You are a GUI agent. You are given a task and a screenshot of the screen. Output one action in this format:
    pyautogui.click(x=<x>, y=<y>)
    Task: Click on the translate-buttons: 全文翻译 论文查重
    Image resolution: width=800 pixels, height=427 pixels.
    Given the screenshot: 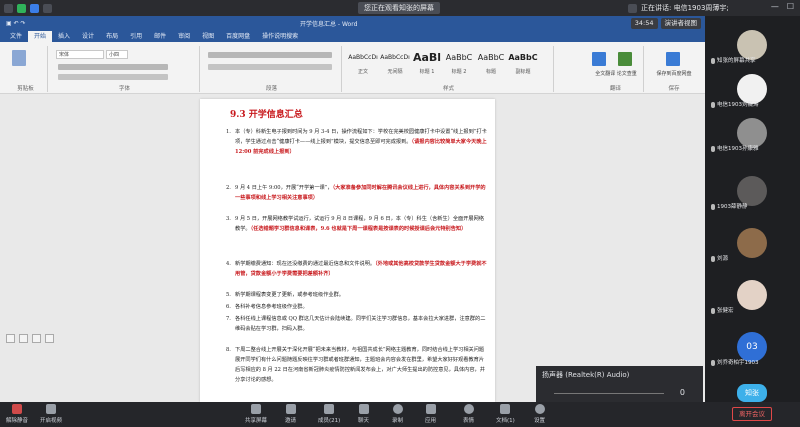 What is the action you would take?
    pyautogui.click(x=616, y=73)
    